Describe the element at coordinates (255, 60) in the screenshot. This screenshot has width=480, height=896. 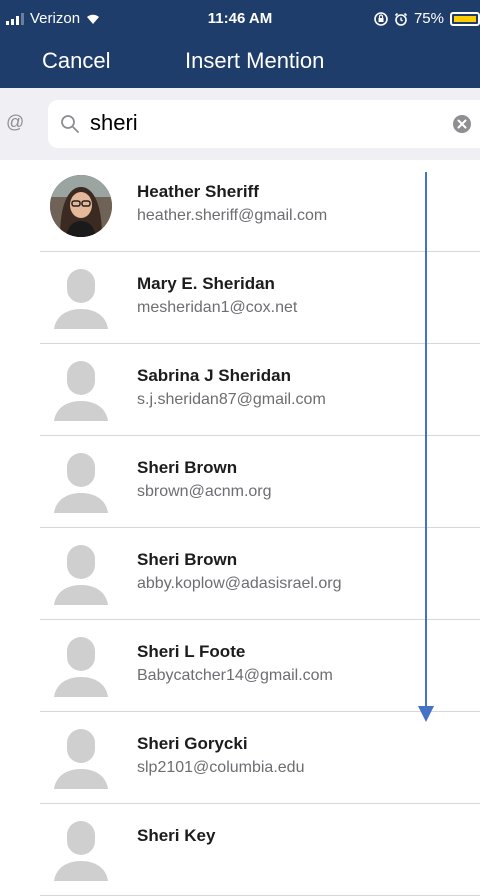
I see `page-title: Insert Mention` at that location.